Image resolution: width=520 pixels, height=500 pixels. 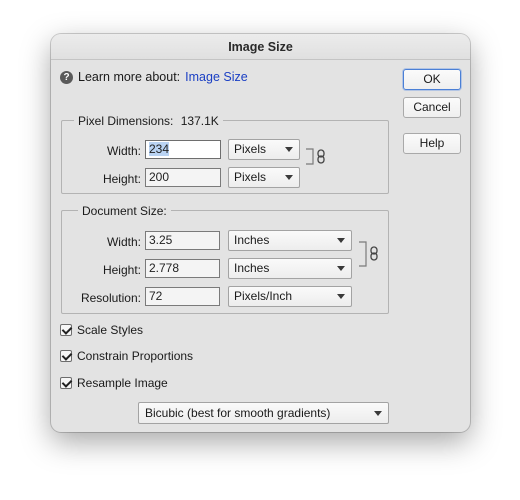 I want to click on cancel-button: Cancel, so click(x=432, y=107).